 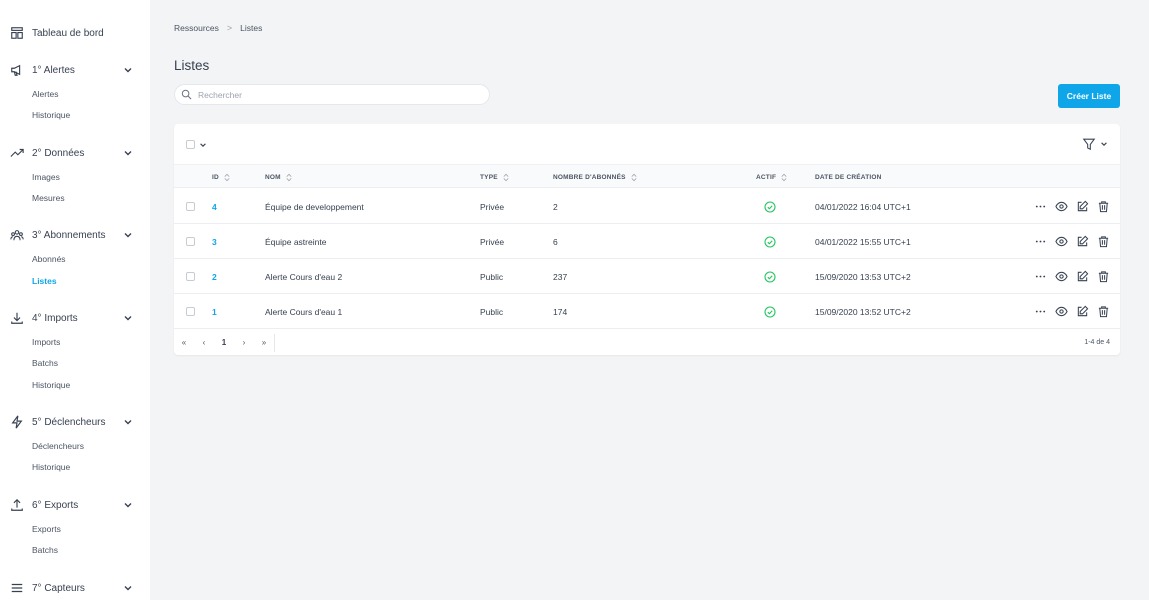 What do you see at coordinates (224, 342) in the screenshot?
I see `page-number-button: 1` at bounding box center [224, 342].